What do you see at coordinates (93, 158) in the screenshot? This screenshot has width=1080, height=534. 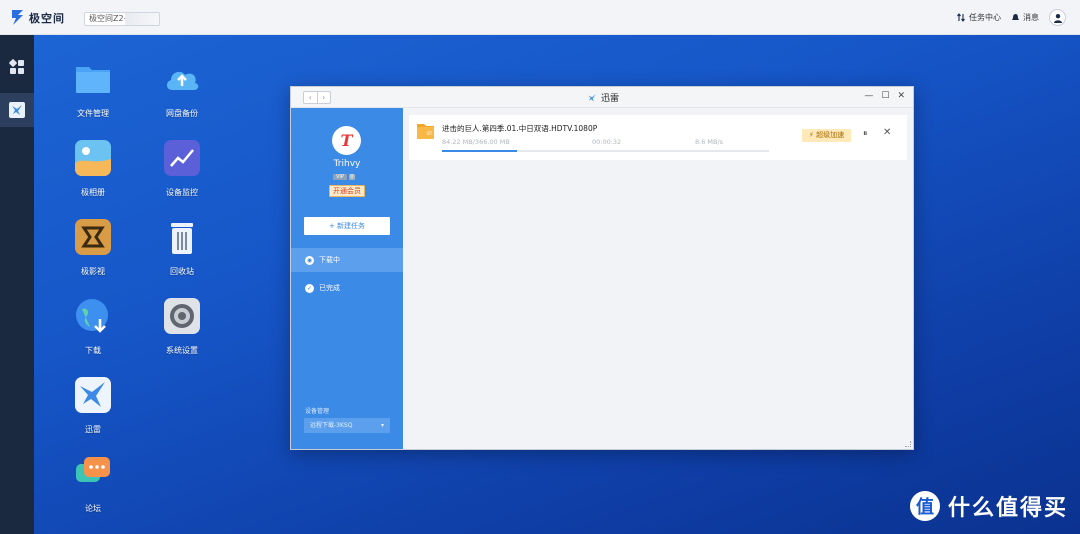 I see `photos-icon` at bounding box center [93, 158].